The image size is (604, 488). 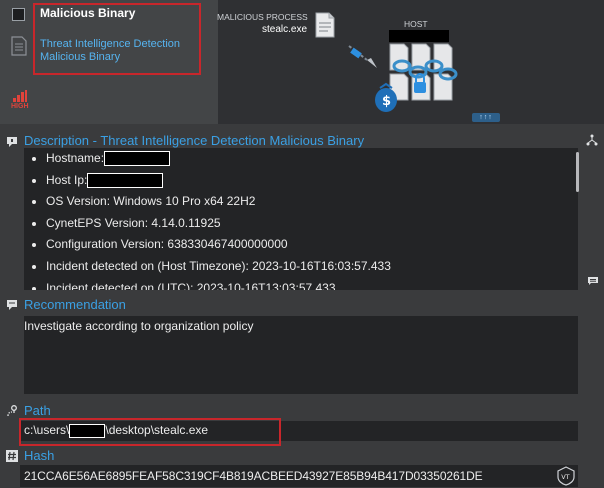 I want to click on exe-file-icon, so click(x=325, y=25).